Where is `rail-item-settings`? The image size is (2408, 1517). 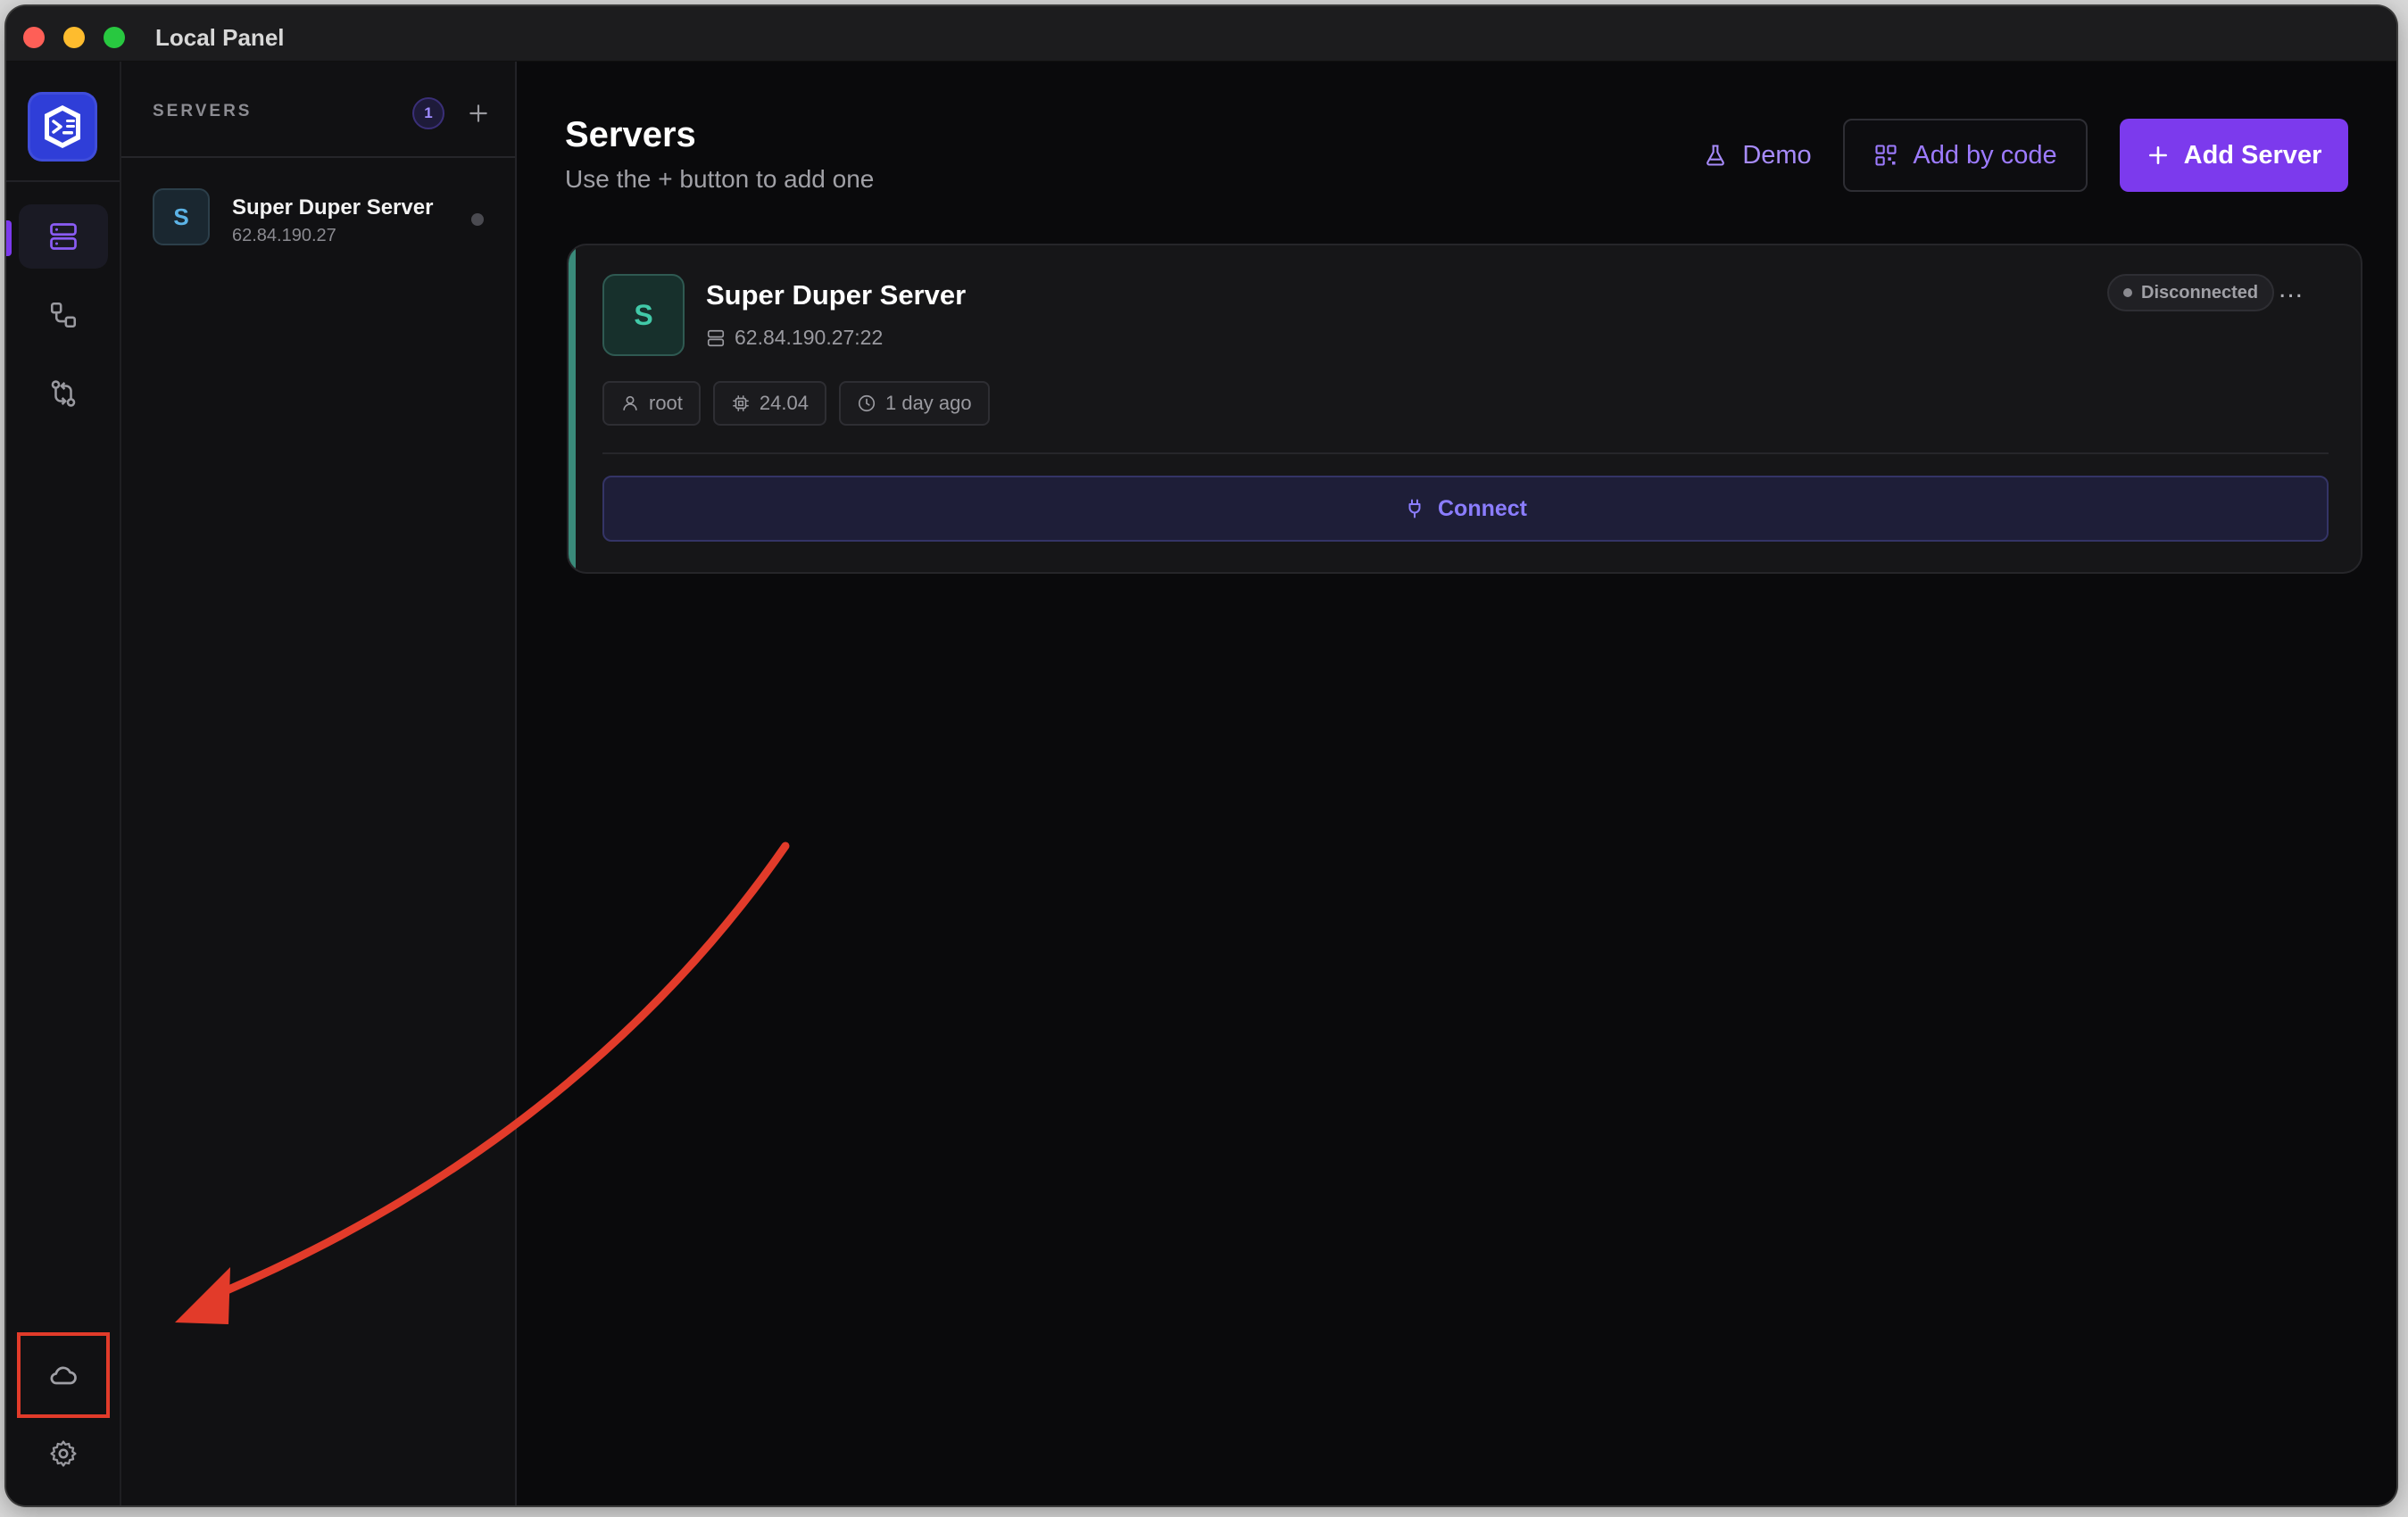 rail-item-settings is located at coordinates (63, 1454).